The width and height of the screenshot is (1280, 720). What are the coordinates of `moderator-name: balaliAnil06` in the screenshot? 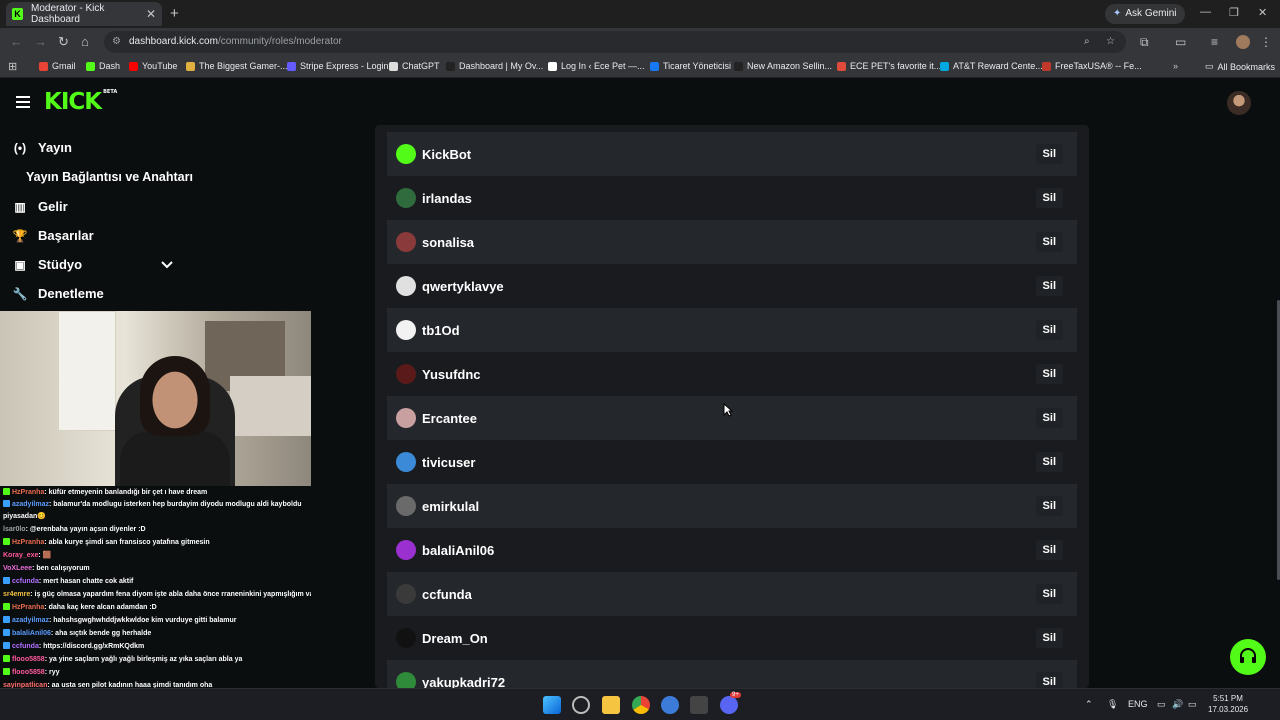 It's located at (458, 550).